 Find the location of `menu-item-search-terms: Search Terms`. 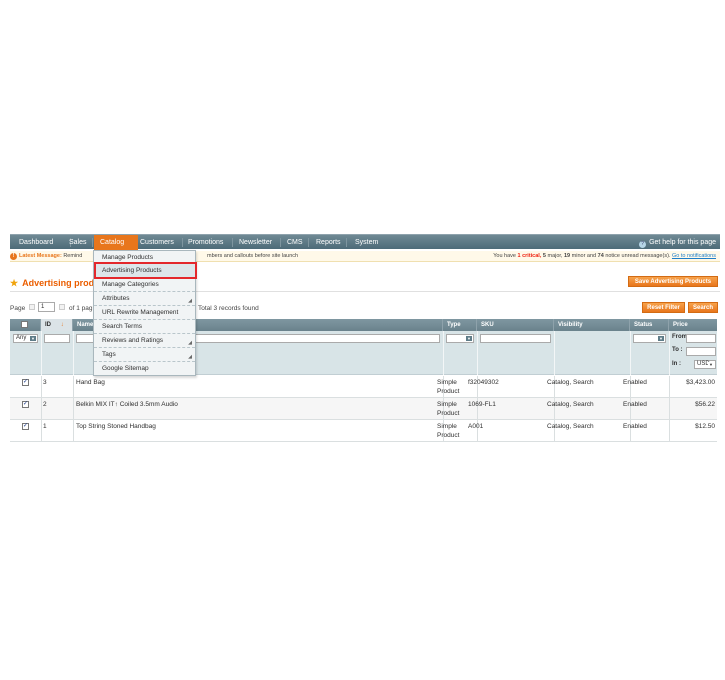

menu-item-search-terms: Search Terms is located at coordinates (144, 327).